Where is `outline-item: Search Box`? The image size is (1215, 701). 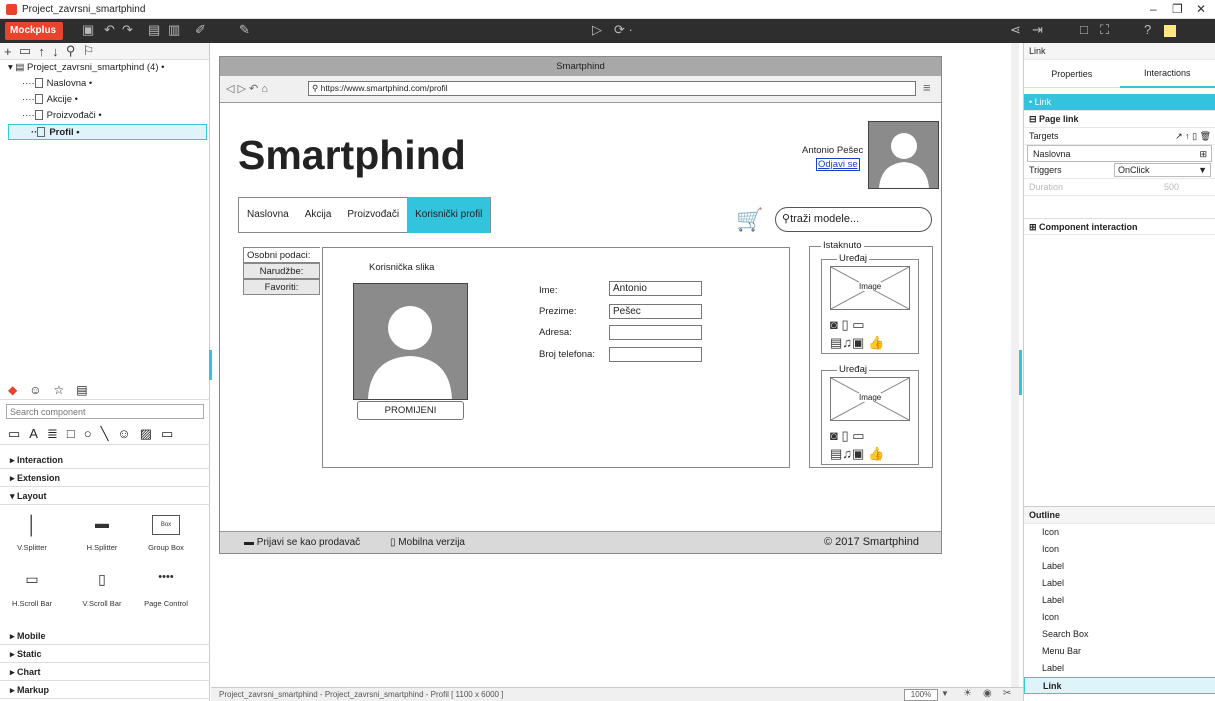 outline-item: Search Box is located at coordinates (1119, 634).